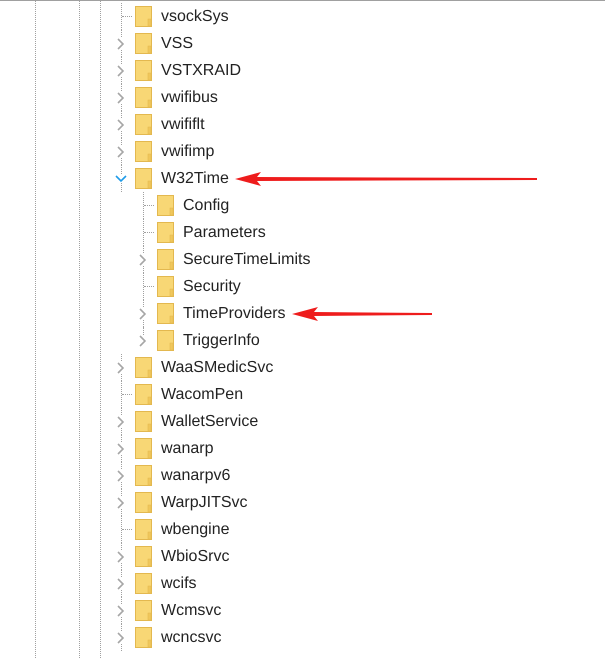 The width and height of the screenshot is (605, 658). I want to click on tree-item: VSS, so click(177, 43).